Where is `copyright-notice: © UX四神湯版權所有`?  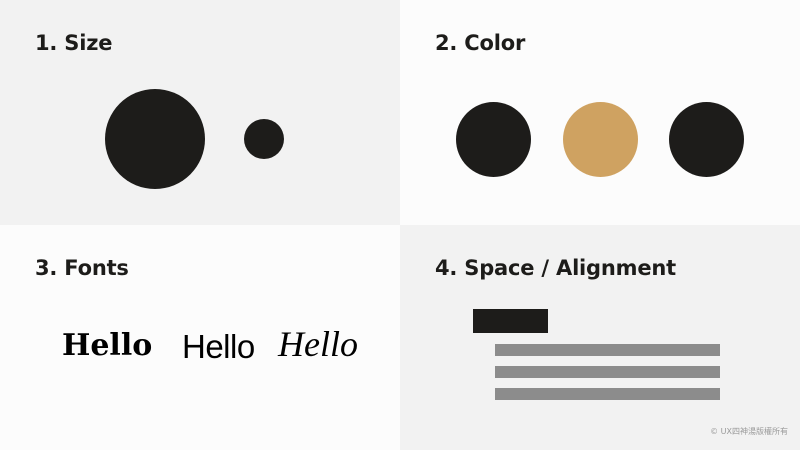
copyright-notice: © UX四神湯版權所有 is located at coordinates (749, 431).